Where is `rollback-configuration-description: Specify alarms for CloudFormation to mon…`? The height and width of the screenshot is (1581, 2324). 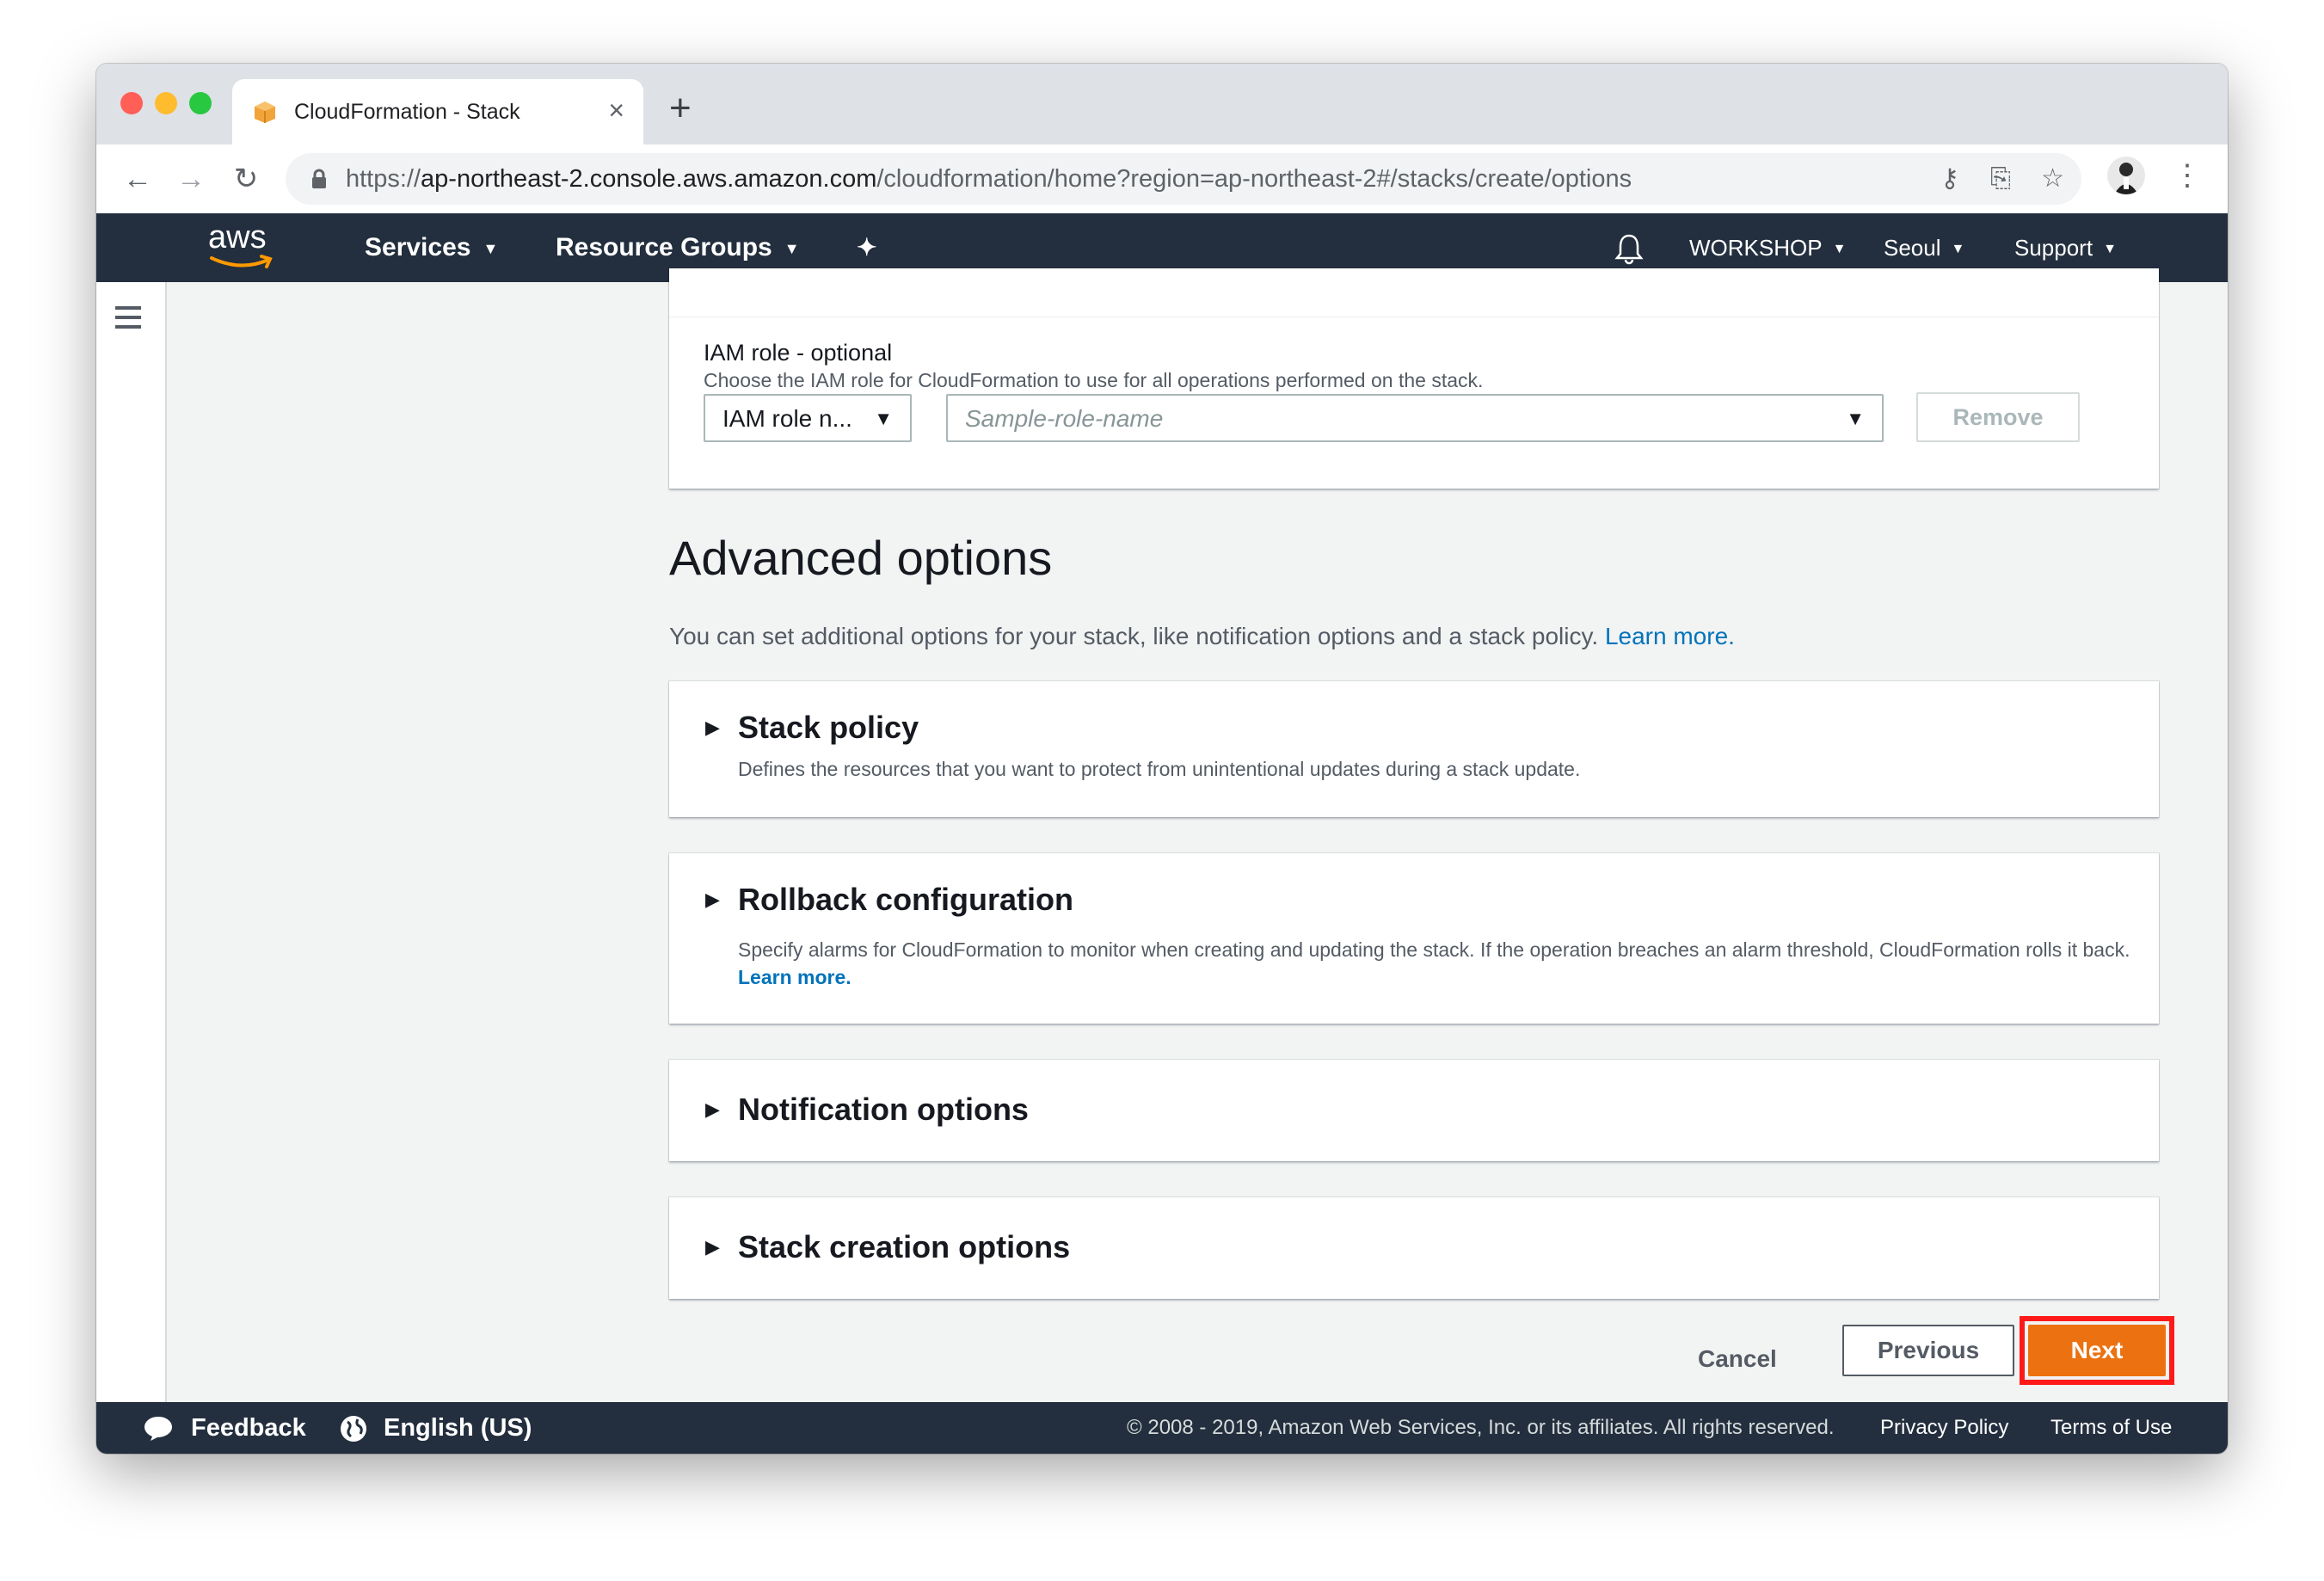 rollback-configuration-description: Specify alarms for CloudFormation to mon… is located at coordinates (1434, 964).